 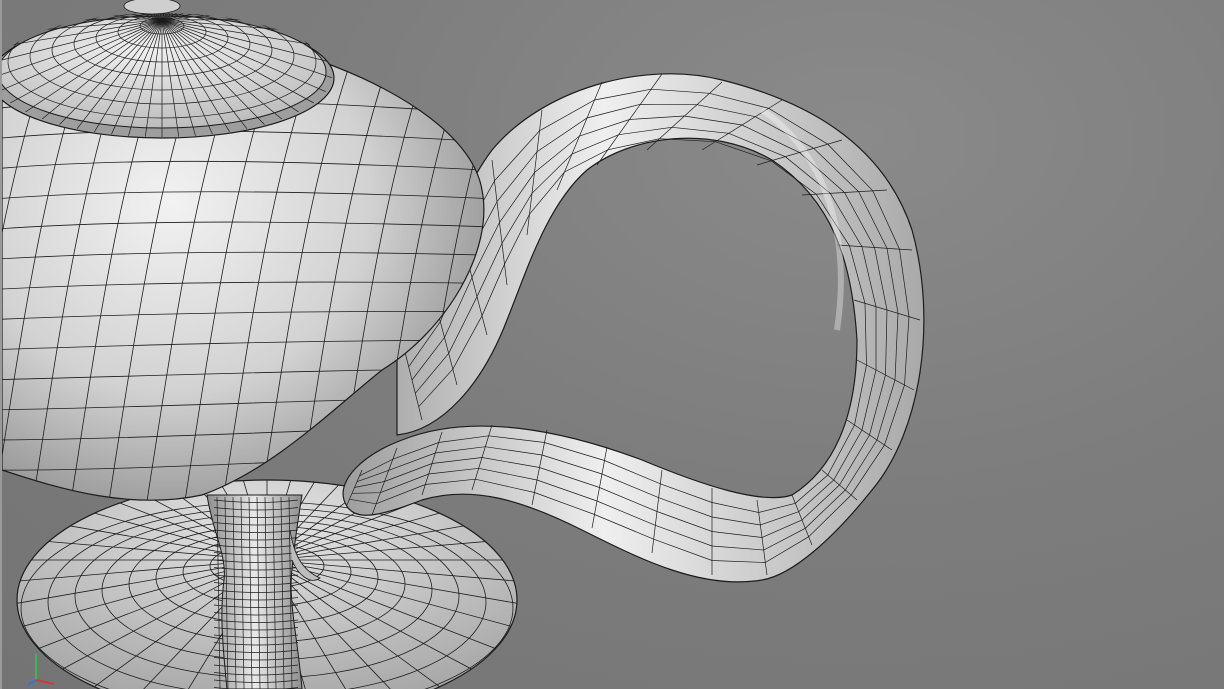 What do you see at coordinates (32, 682) in the screenshot?
I see `z-axis-icon` at bounding box center [32, 682].